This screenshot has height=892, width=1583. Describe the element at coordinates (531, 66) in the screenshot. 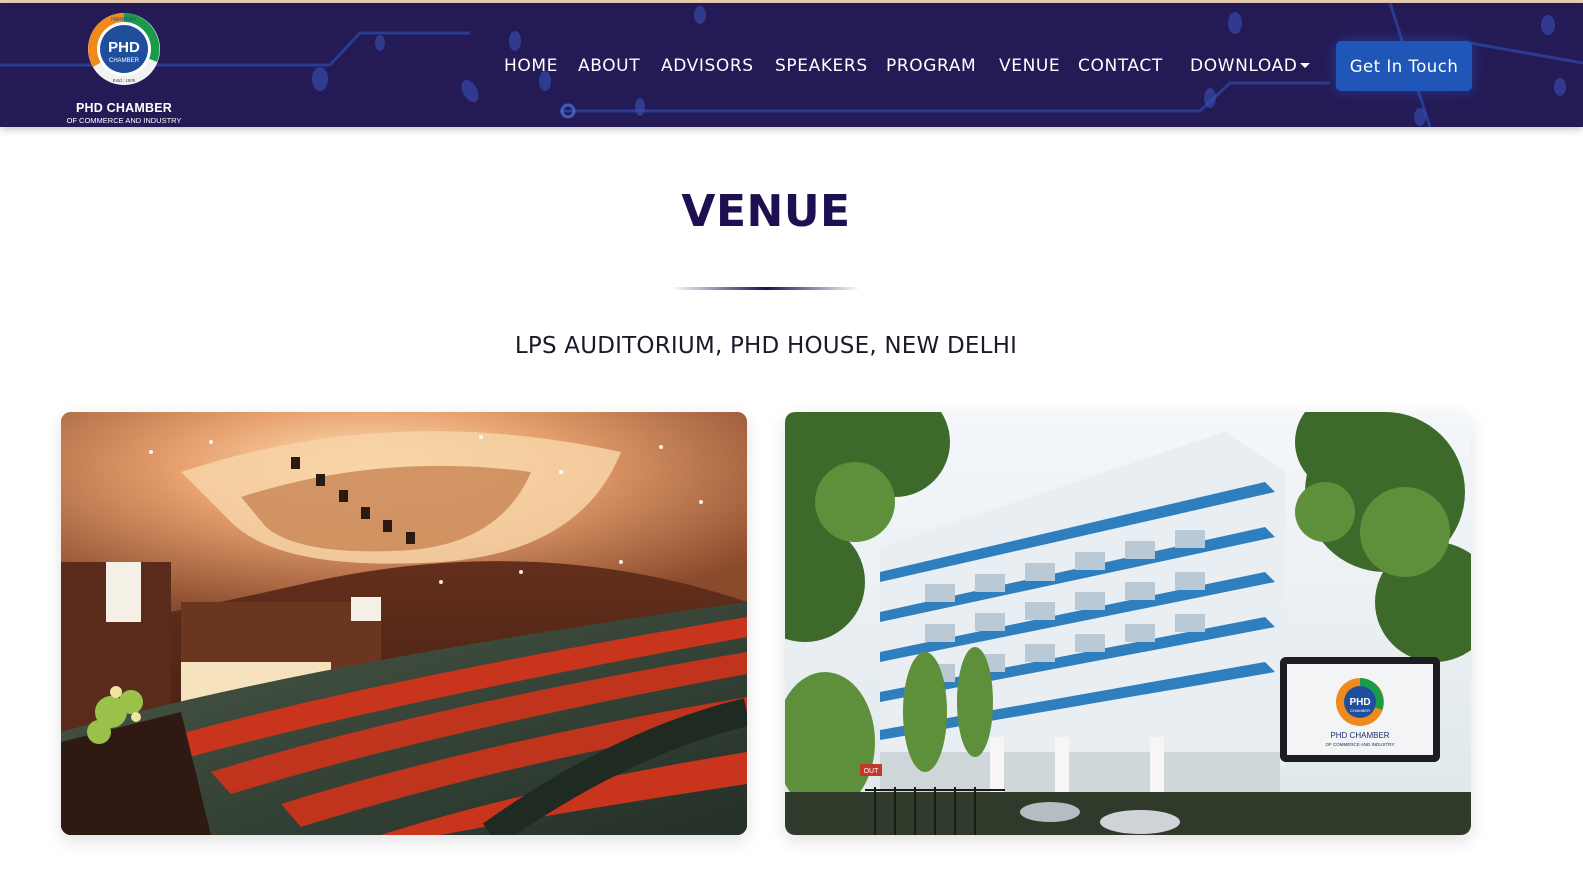

I see `nav-home: HOME` at that location.